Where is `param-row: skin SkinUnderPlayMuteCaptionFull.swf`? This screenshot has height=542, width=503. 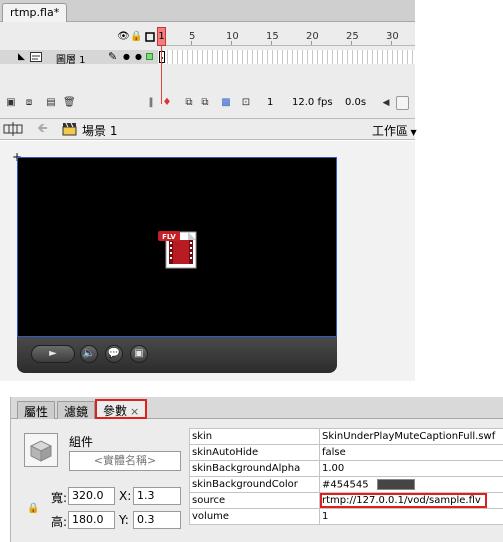
param-row: skin SkinUnderPlayMuteCaptionFull.swf is located at coordinates (346, 436).